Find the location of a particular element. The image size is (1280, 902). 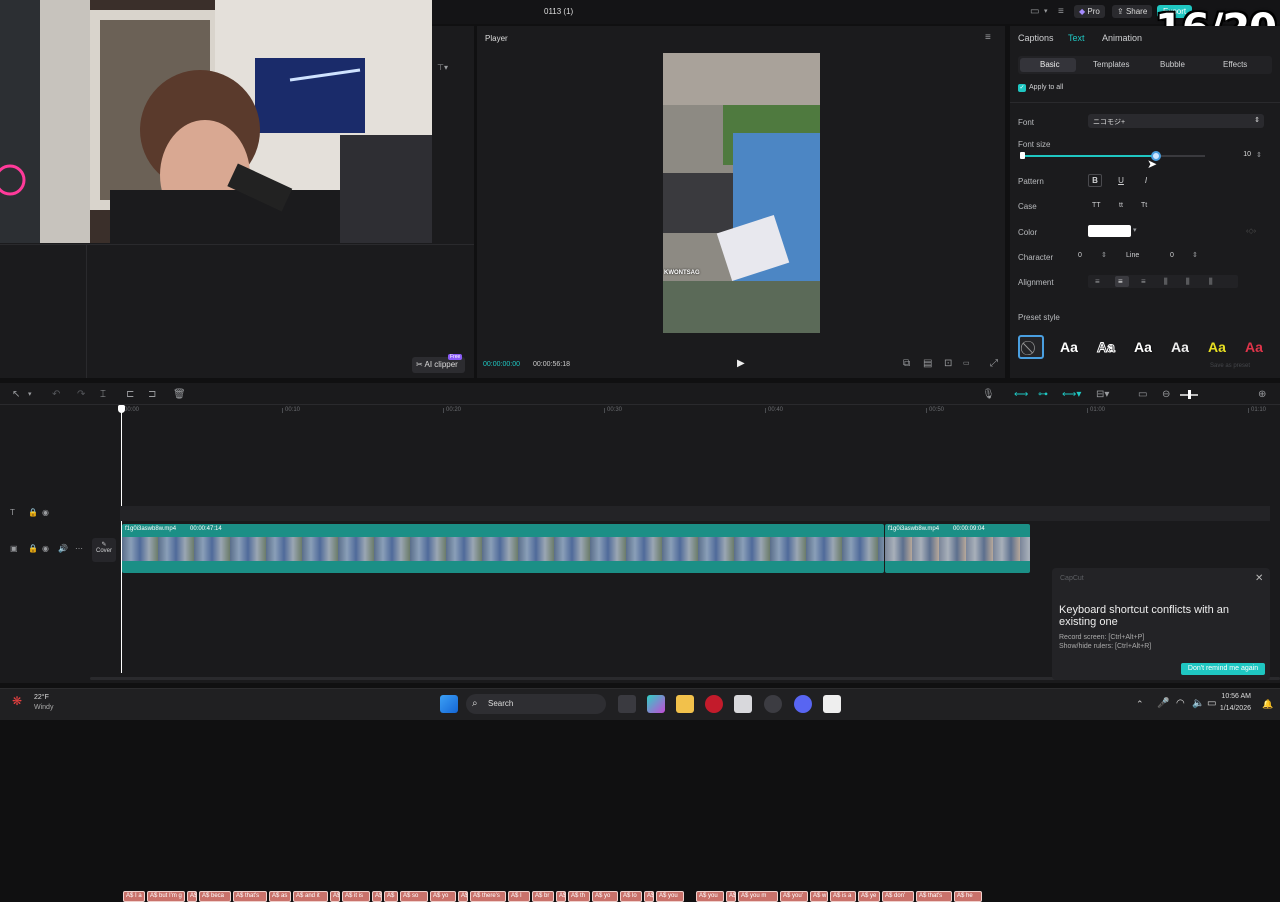

align-vertical-bottom-icon: ⫼ is located at coordinates (1211, 282).